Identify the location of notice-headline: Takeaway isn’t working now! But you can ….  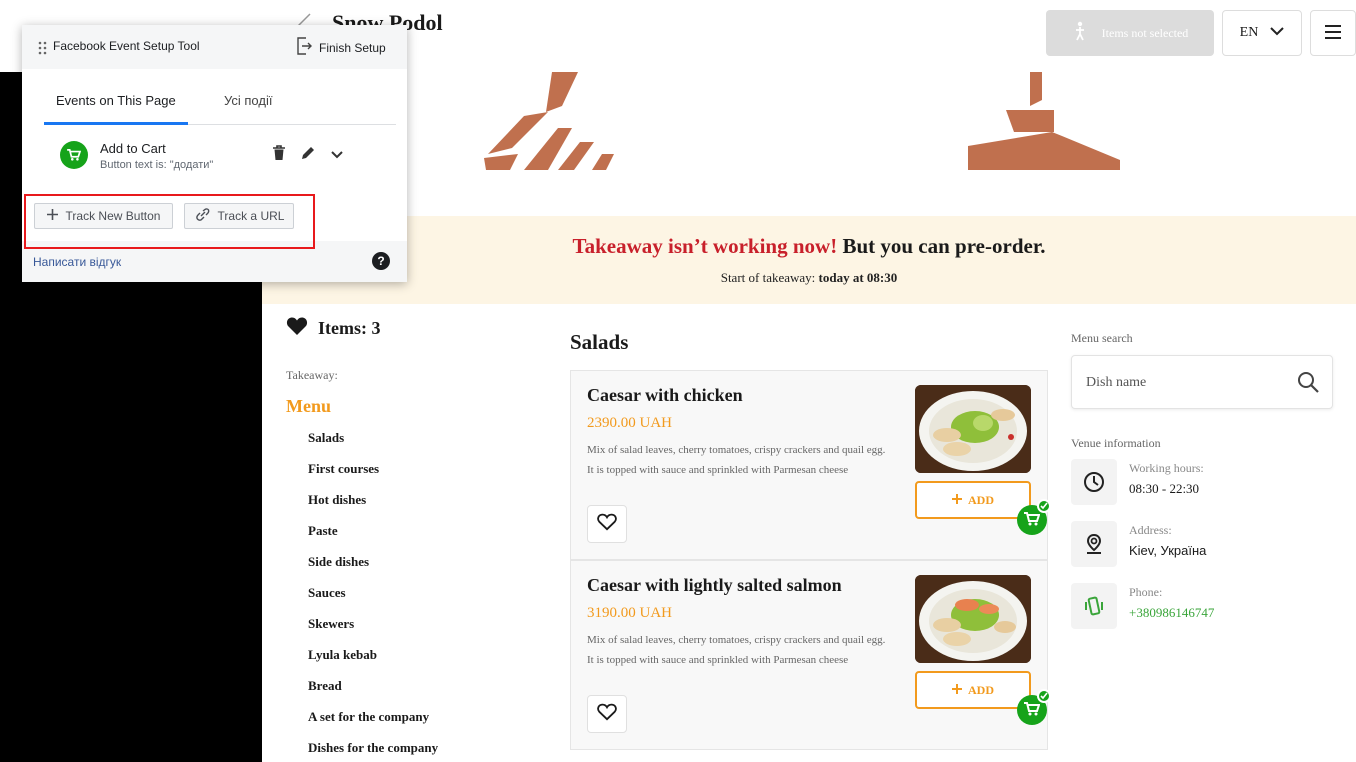
(809, 246).